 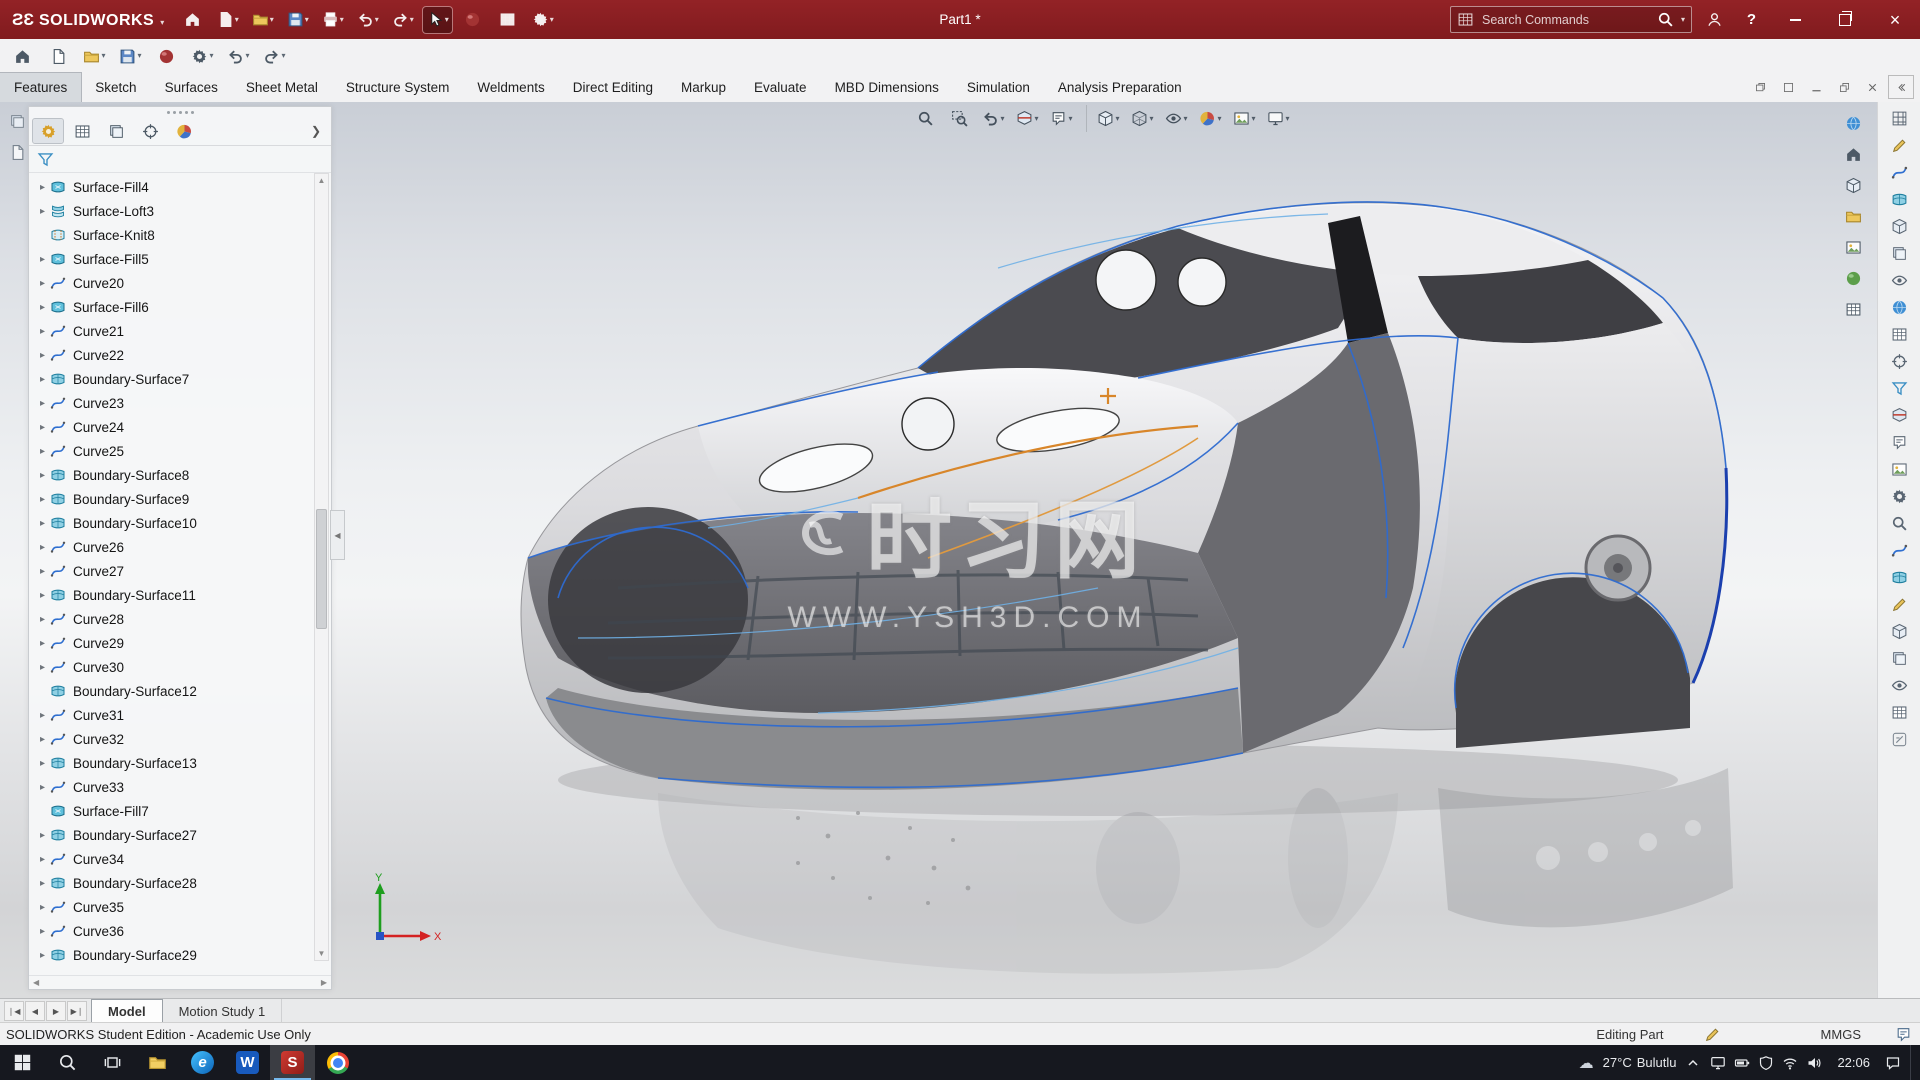 What do you see at coordinates (1853, 154) in the screenshot?
I see `home-view-button` at bounding box center [1853, 154].